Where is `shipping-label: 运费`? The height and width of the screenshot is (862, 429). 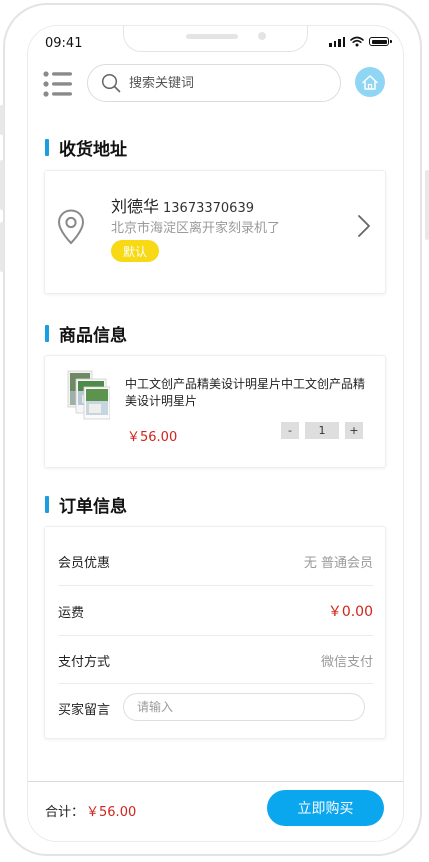
shipping-label: 运费 is located at coordinates (71, 613).